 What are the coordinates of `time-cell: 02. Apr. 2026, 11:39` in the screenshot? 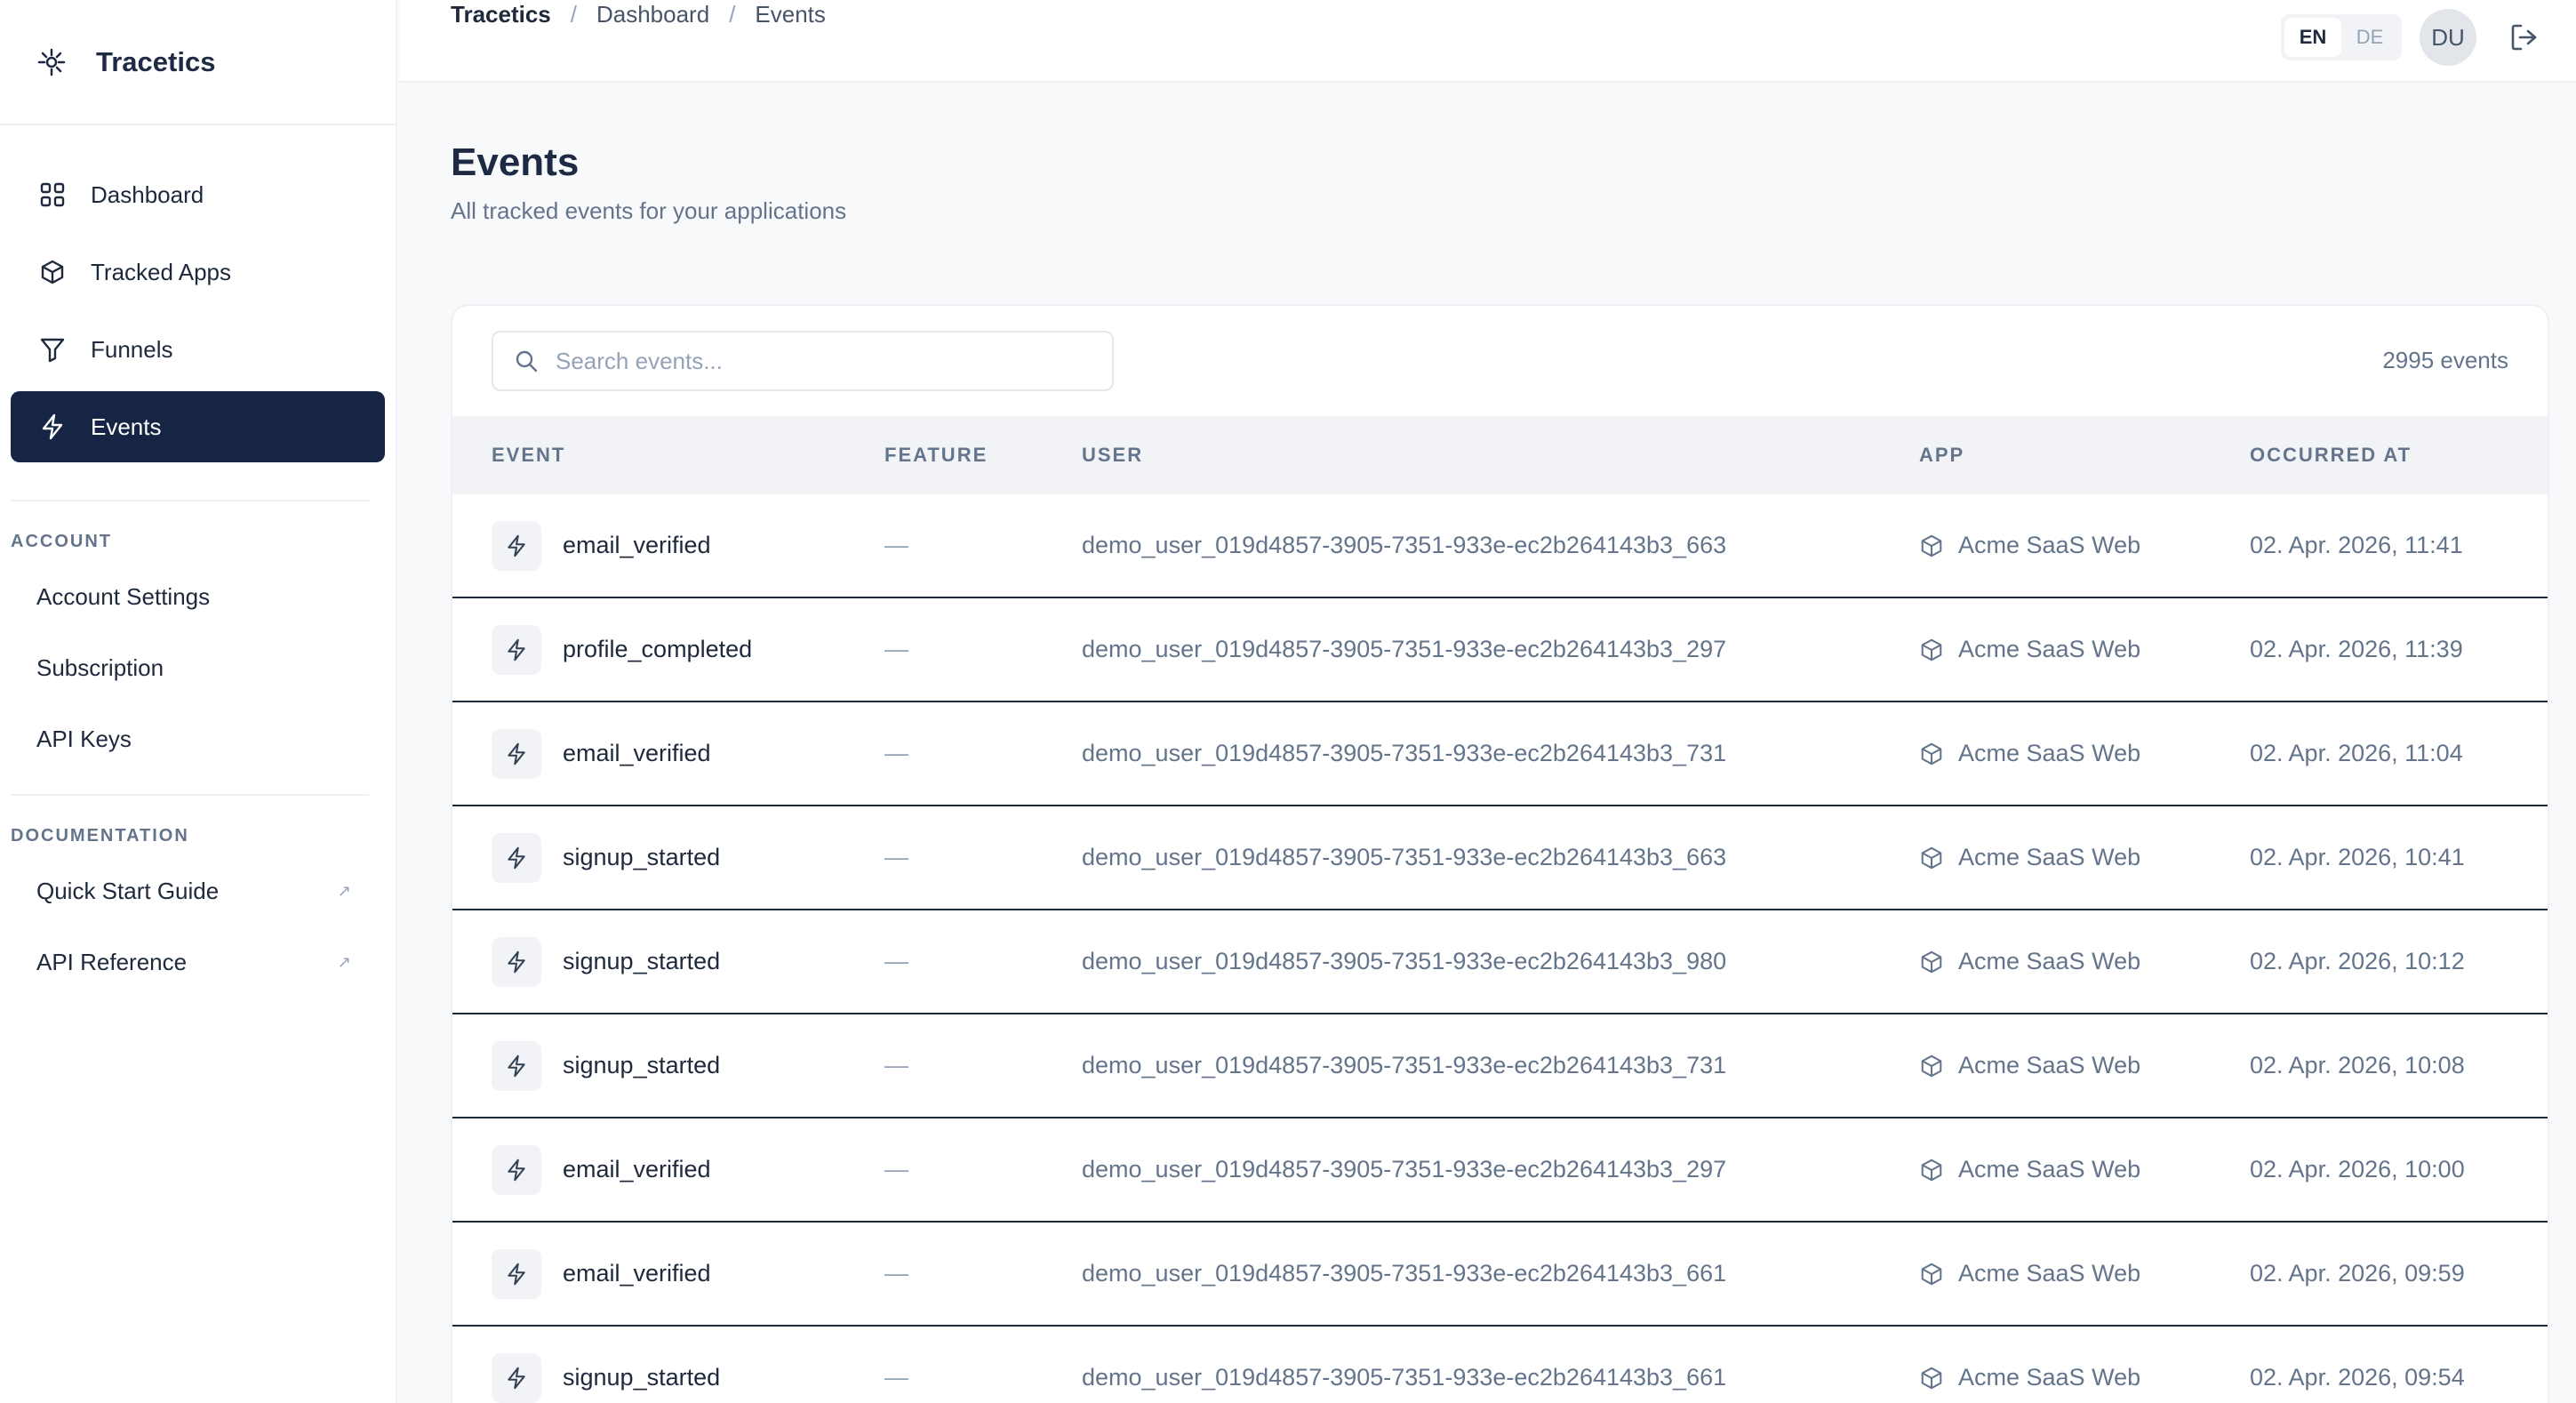 It's located at (2356, 649).